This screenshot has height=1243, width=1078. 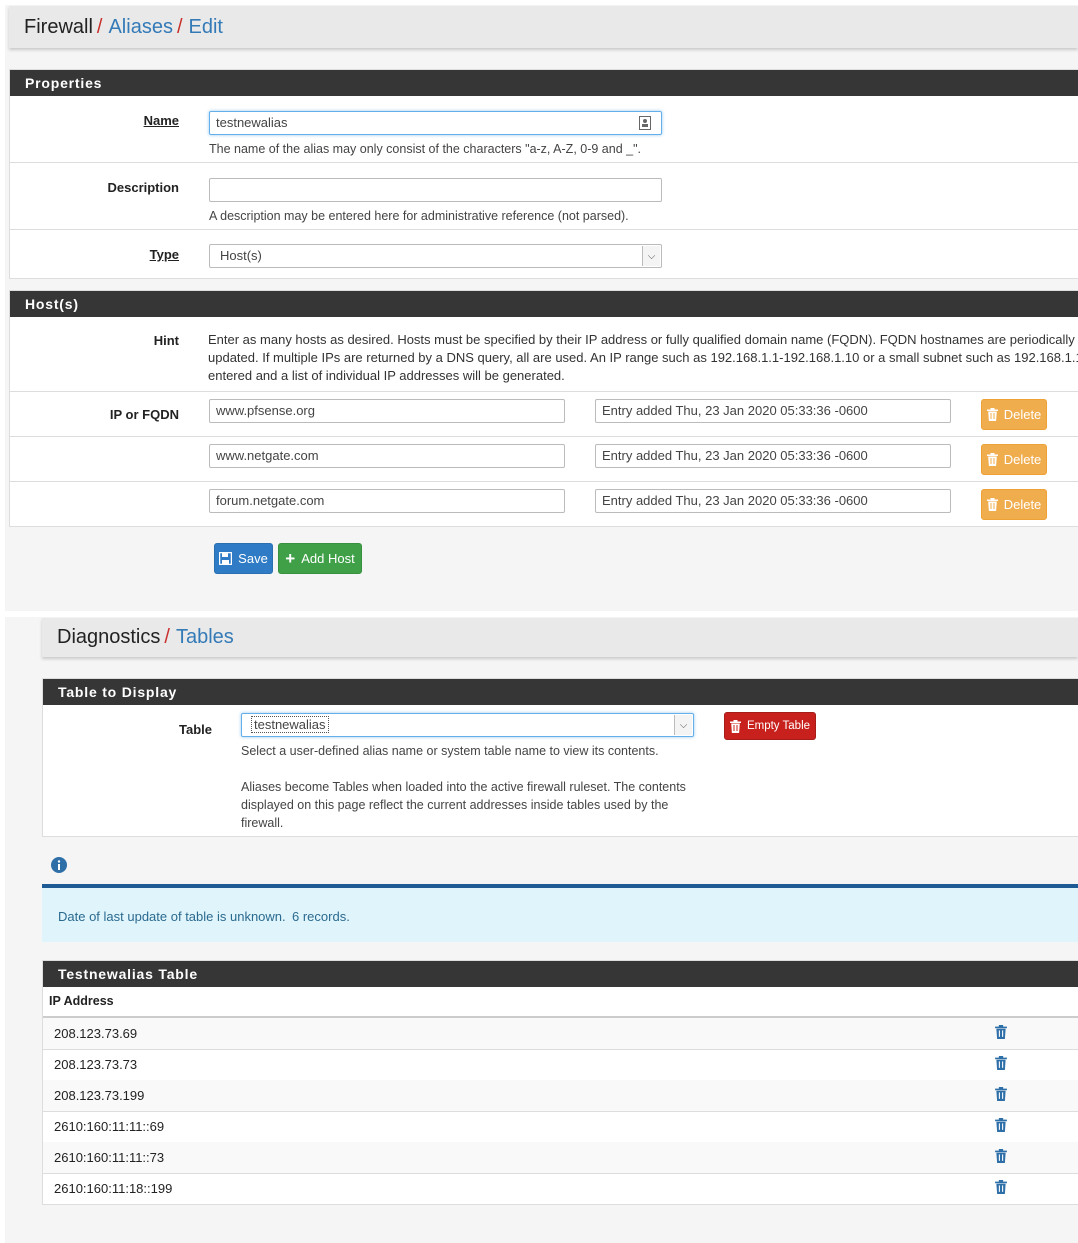 What do you see at coordinates (645, 124) in the screenshot?
I see `contact-card-icon` at bounding box center [645, 124].